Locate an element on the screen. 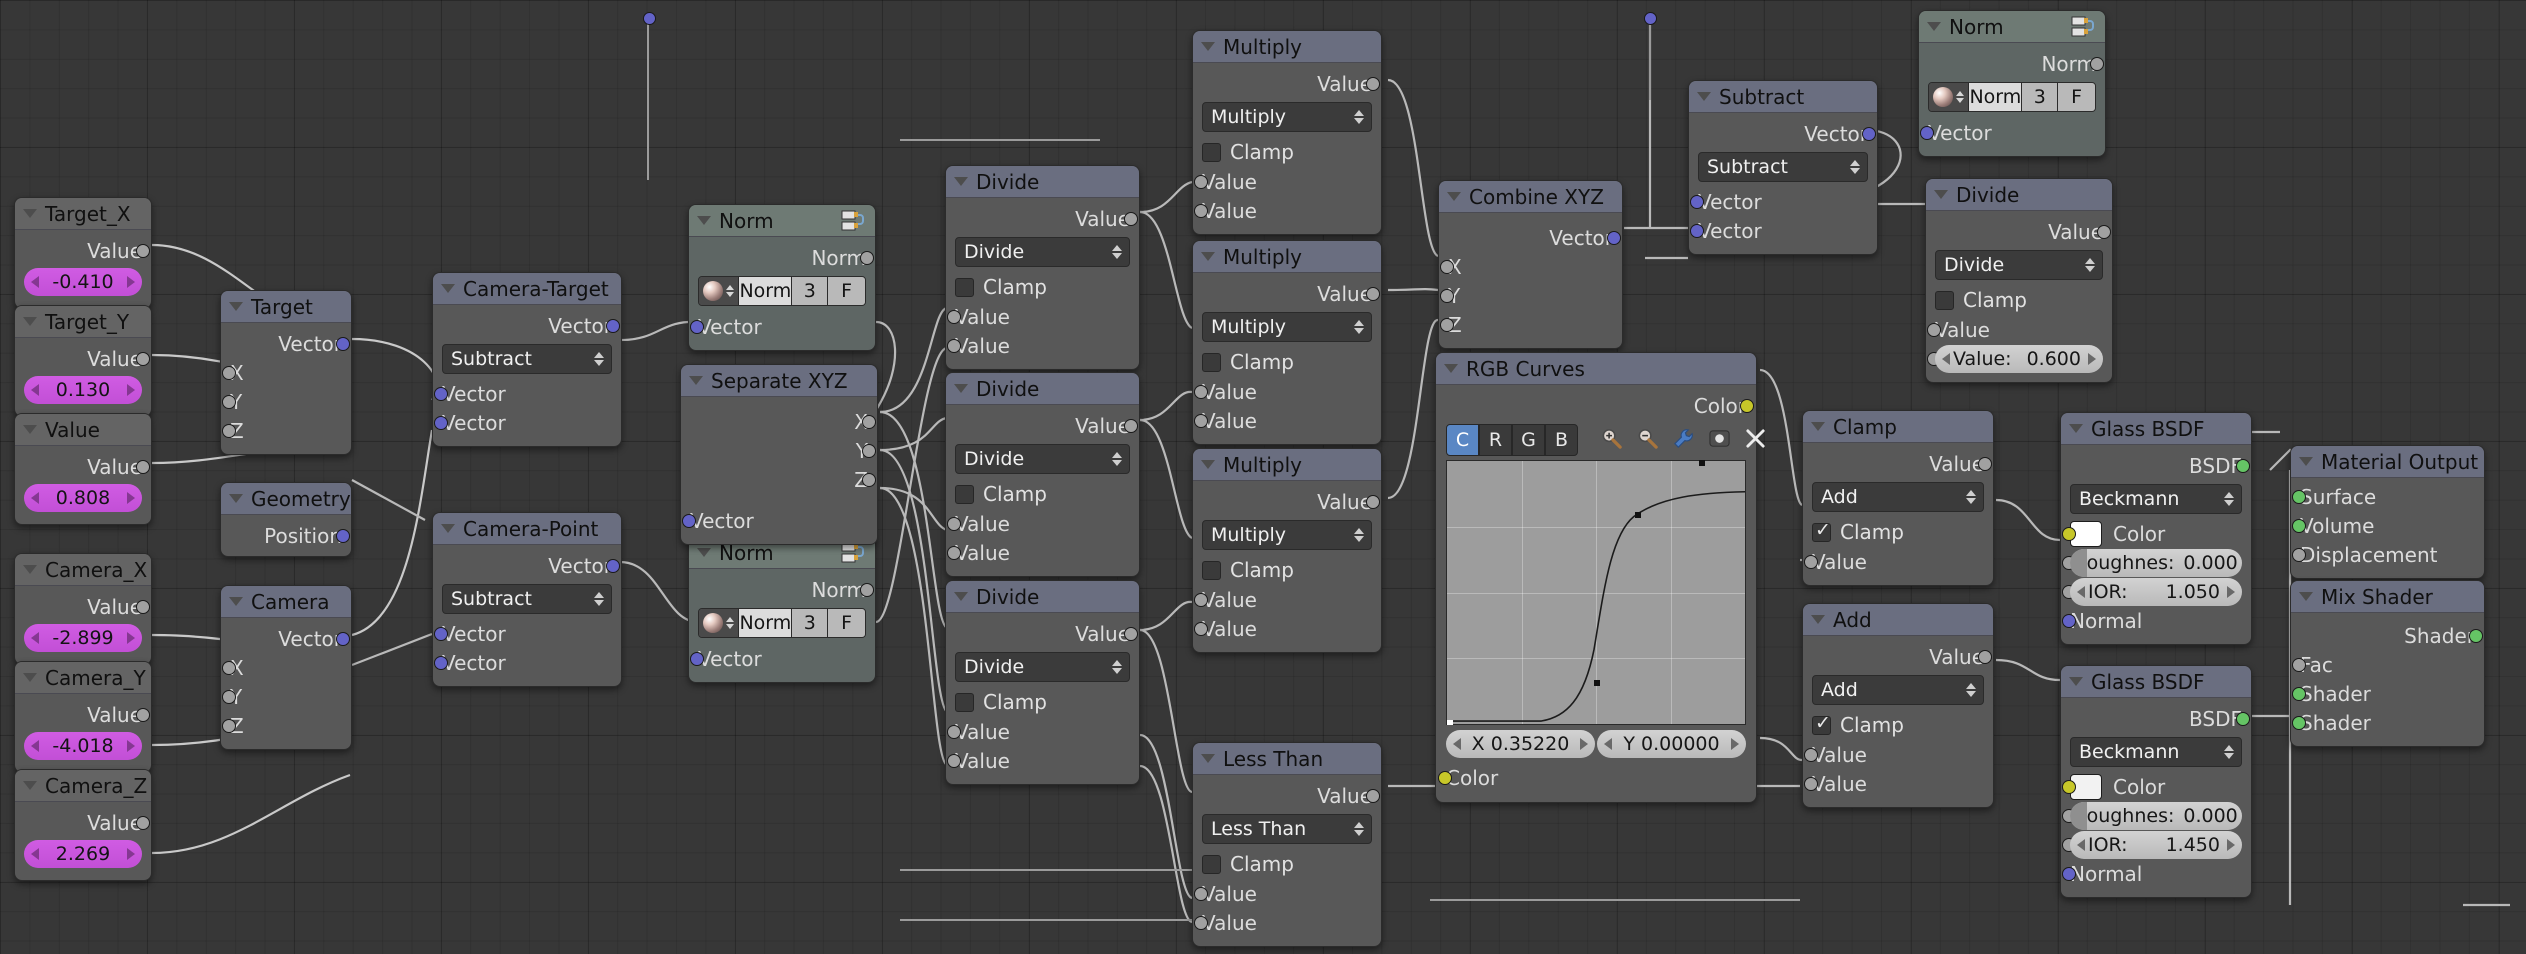  curve-x-field: X 0.35220 is located at coordinates (1520, 744).